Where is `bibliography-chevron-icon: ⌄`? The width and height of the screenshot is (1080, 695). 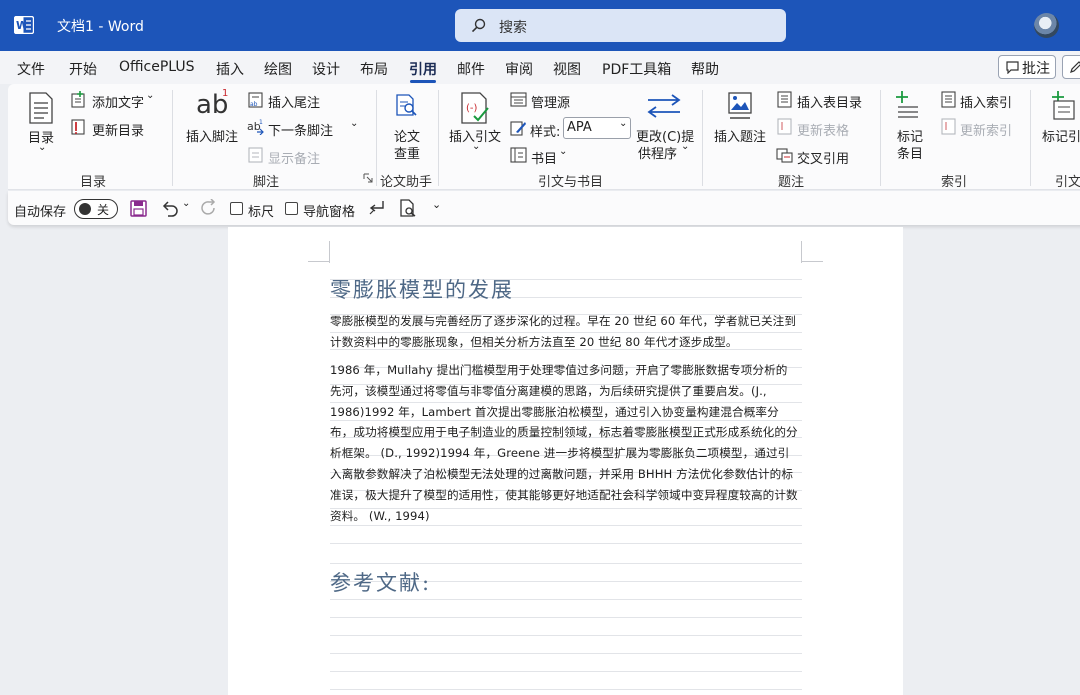
bibliography-chevron-icon: ⌄ is located at coordinates (563, 151).